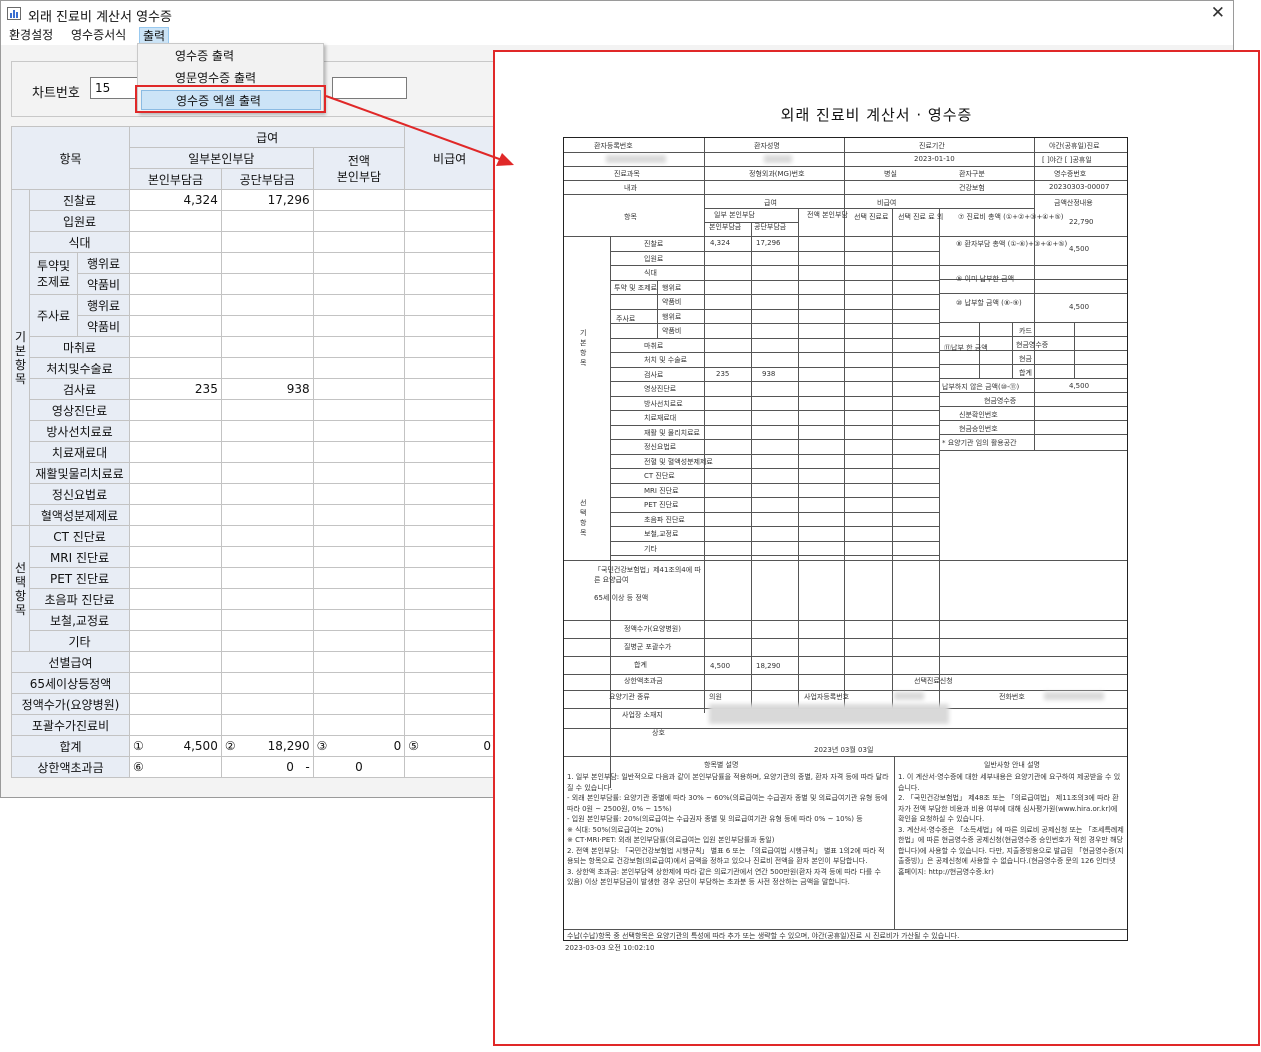 The width and height of the screenshot is (1261, 1052). What do you see at coordinates (31, 35) in the screenshot?
I see `menu-settings: 환경설정` at bounding box center [31, 35].